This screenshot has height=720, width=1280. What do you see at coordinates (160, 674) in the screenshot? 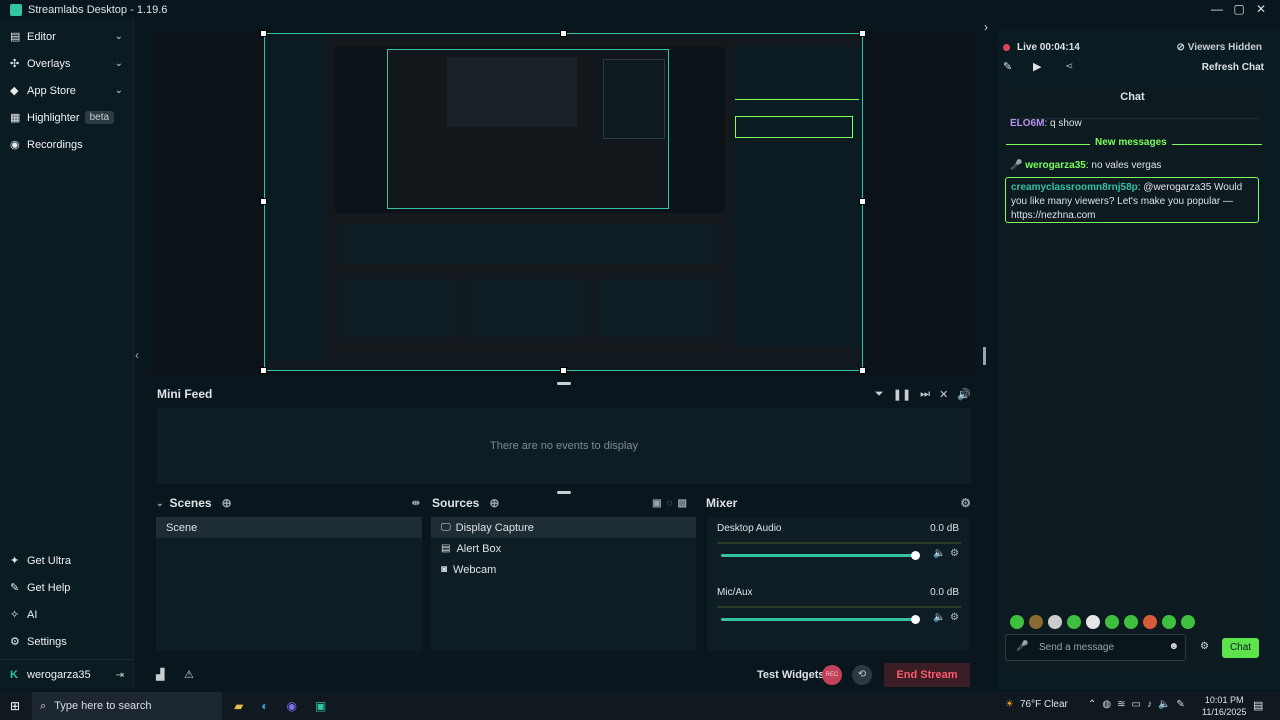
I see `stats-icon: ▟` at bounding box center [160, 674].